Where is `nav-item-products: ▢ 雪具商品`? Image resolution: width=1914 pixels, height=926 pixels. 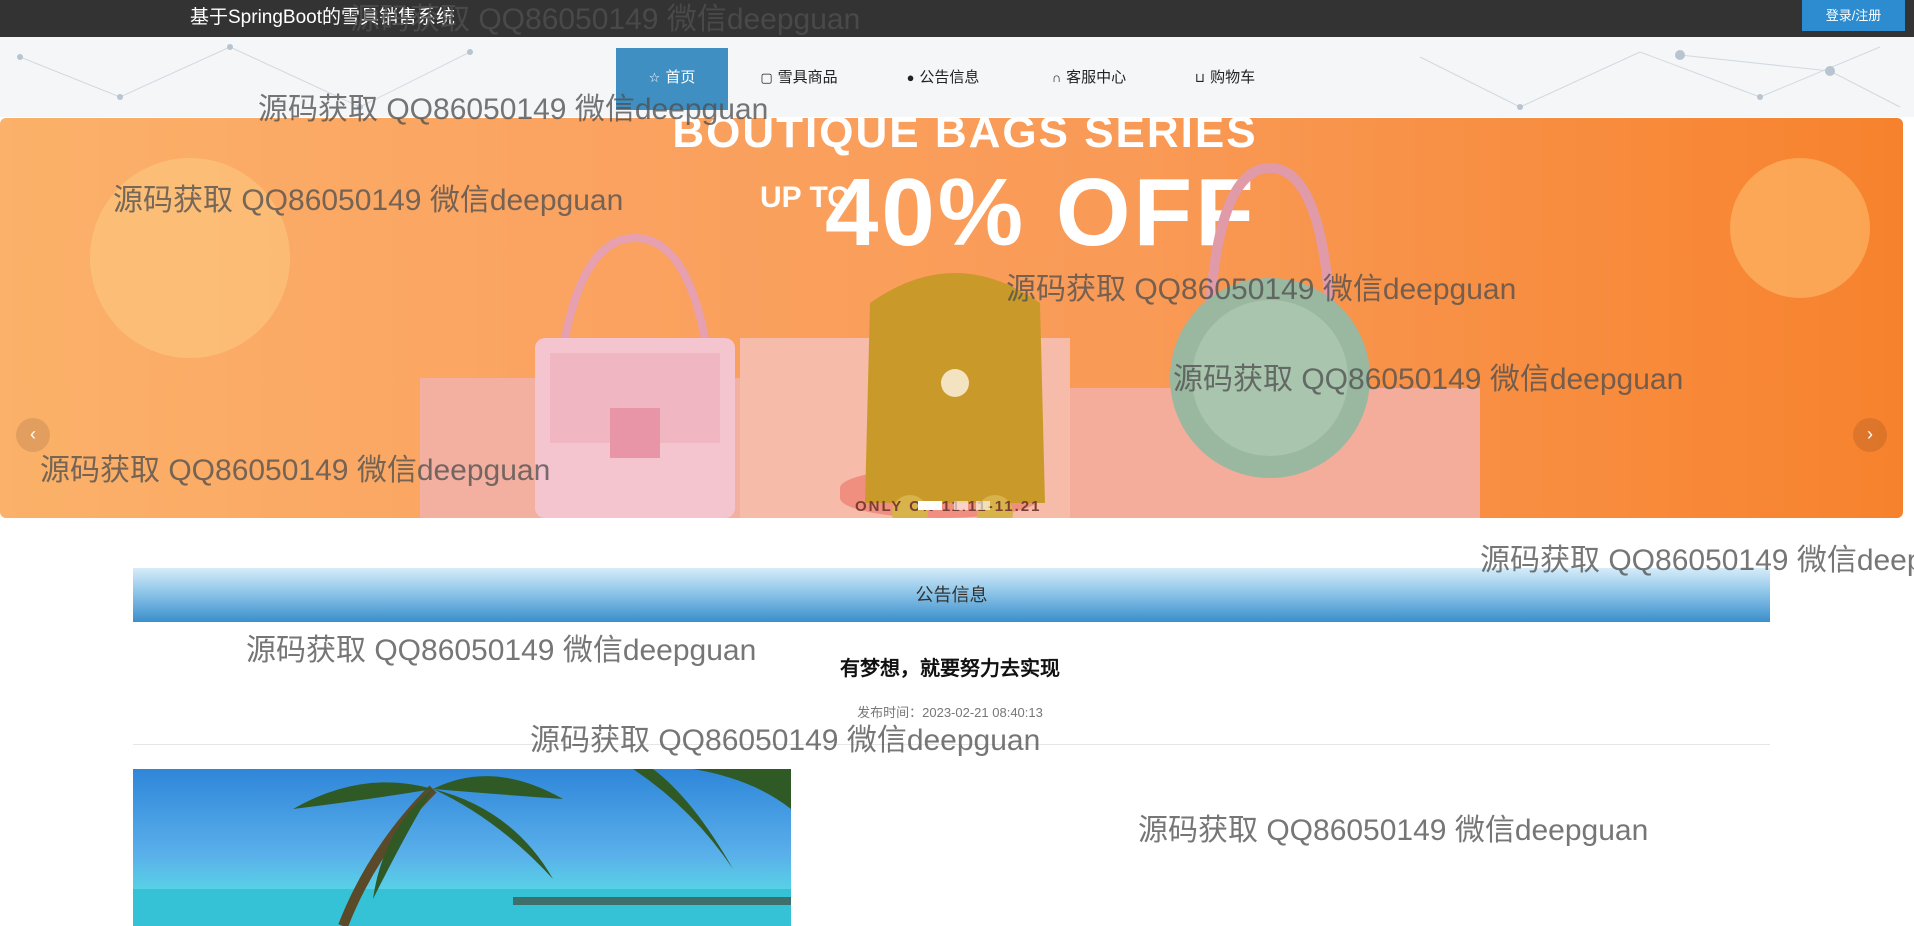 nav-item-products: ▢ 雪具商品 is located at coordinates (799, 79).